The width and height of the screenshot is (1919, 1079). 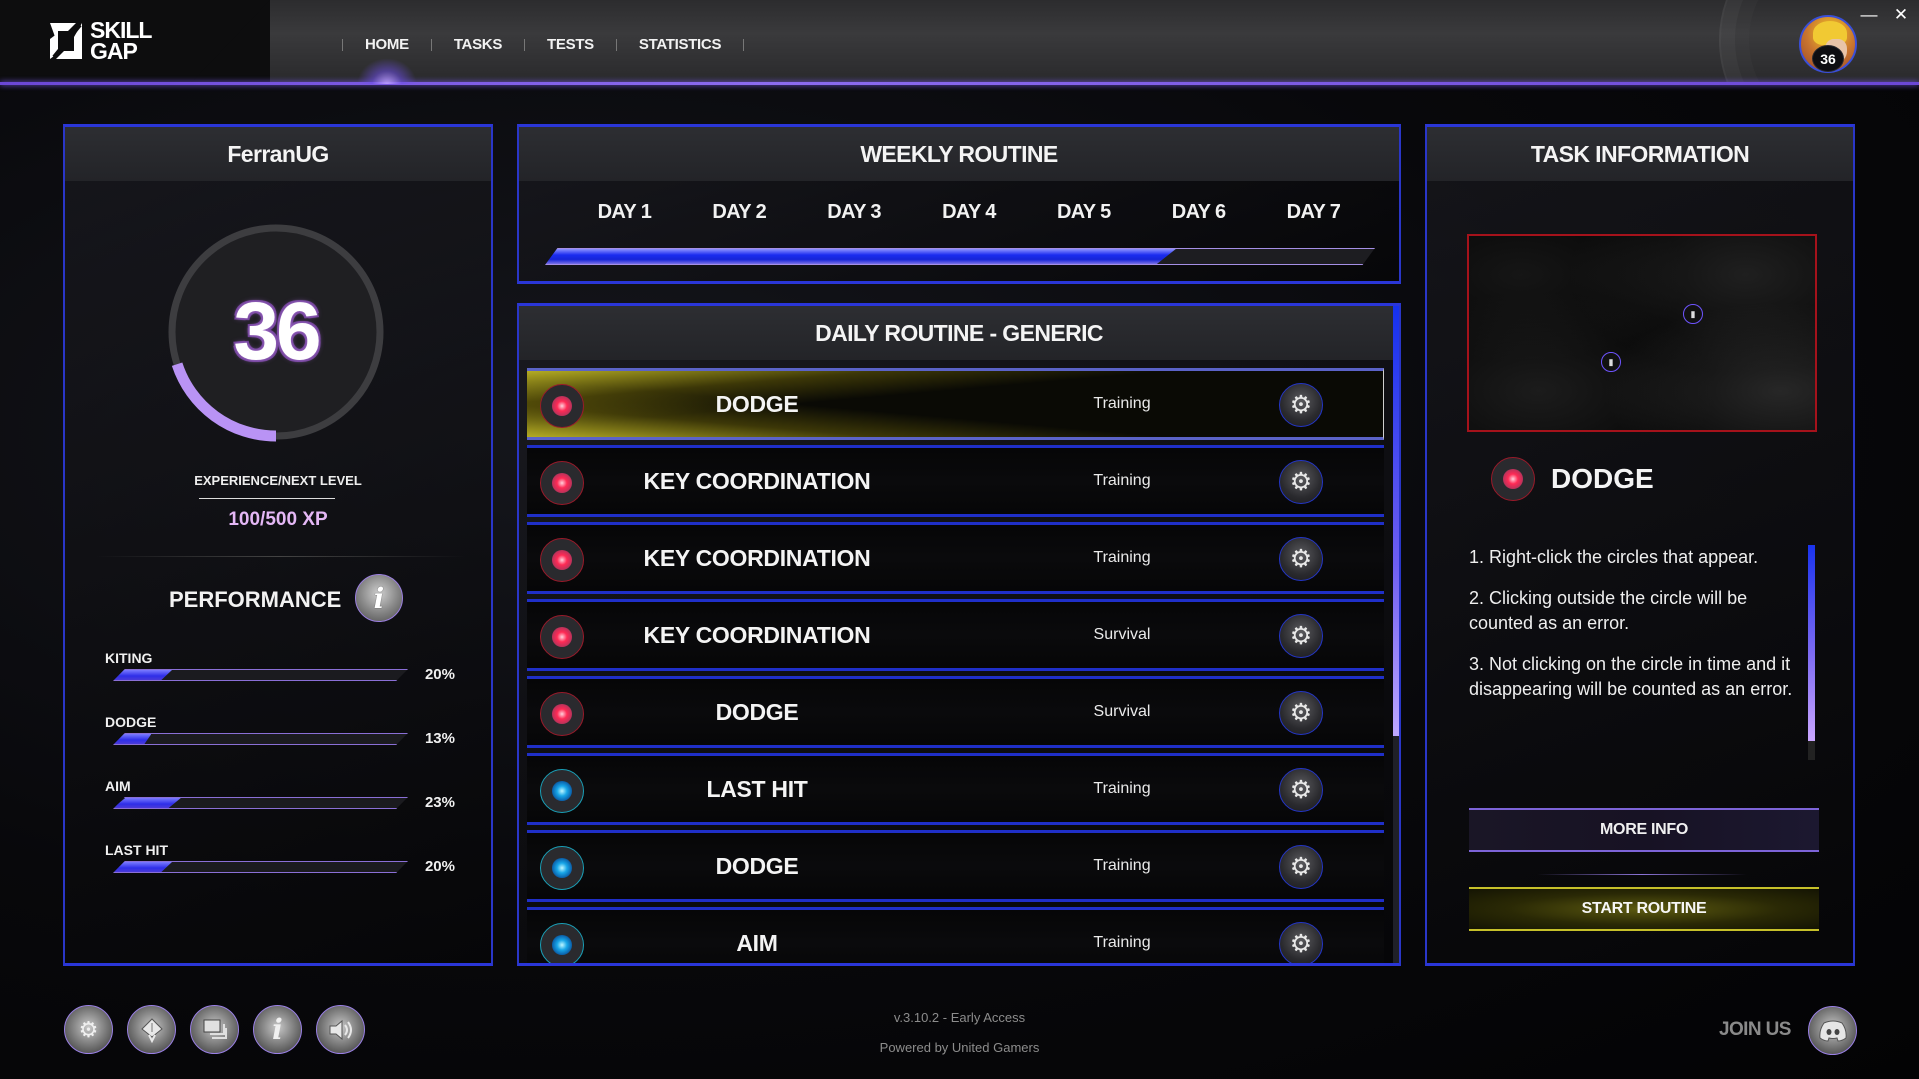 I want to click on stat-label: LAST HIT, so click(x=136, y=850).